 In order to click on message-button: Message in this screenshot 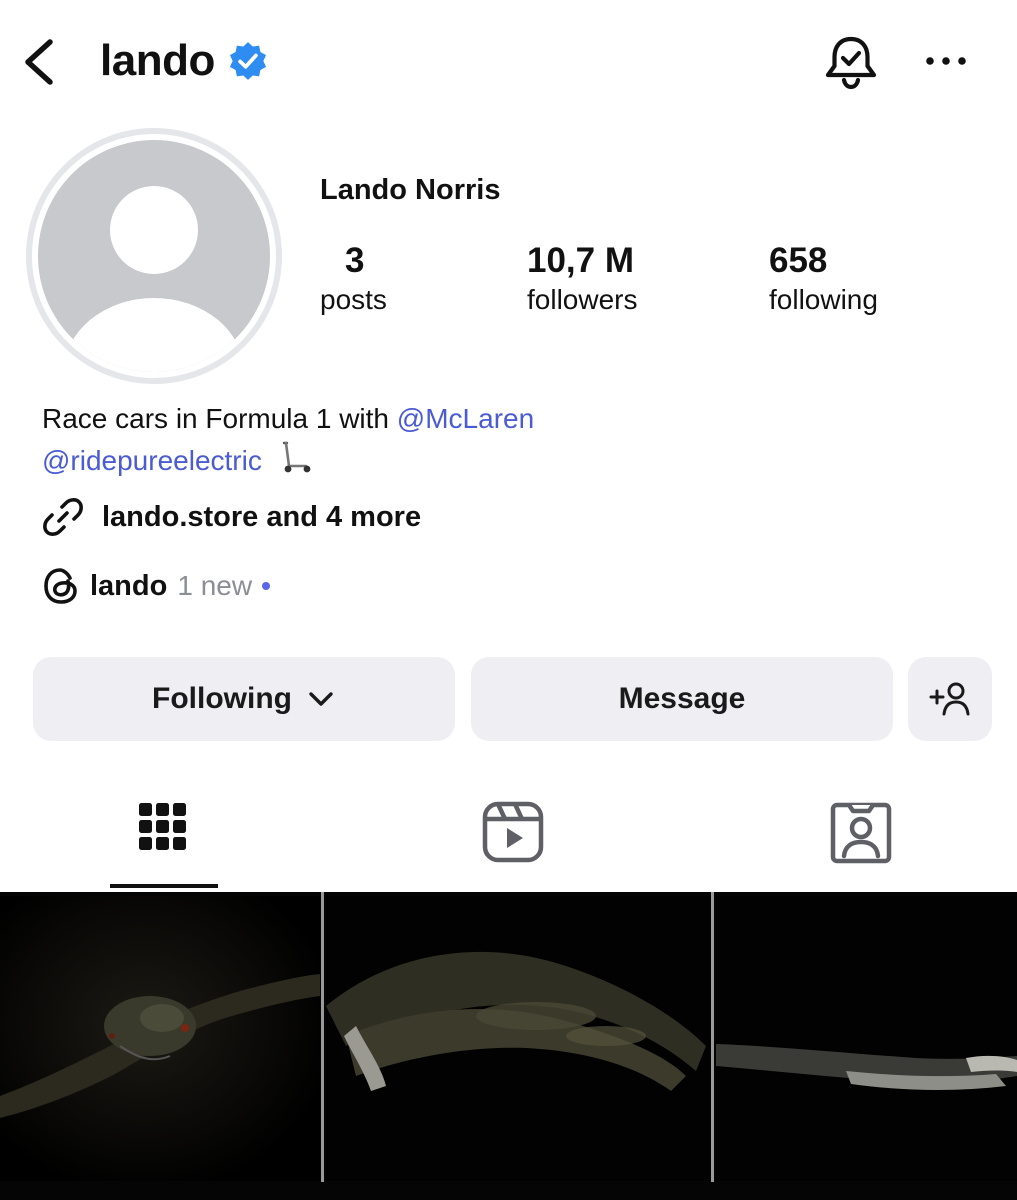, I will do `click(682, 699)`.